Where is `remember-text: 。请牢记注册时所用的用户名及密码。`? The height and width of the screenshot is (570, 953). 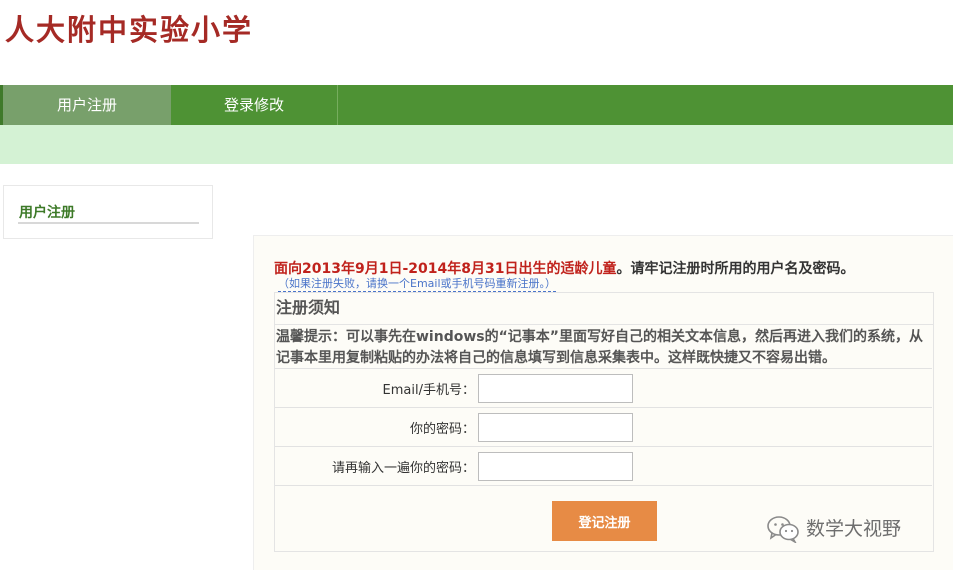 remember-text: 。请牢记注册时所用的用户名及密码。 is located at coordinates (735, 269).